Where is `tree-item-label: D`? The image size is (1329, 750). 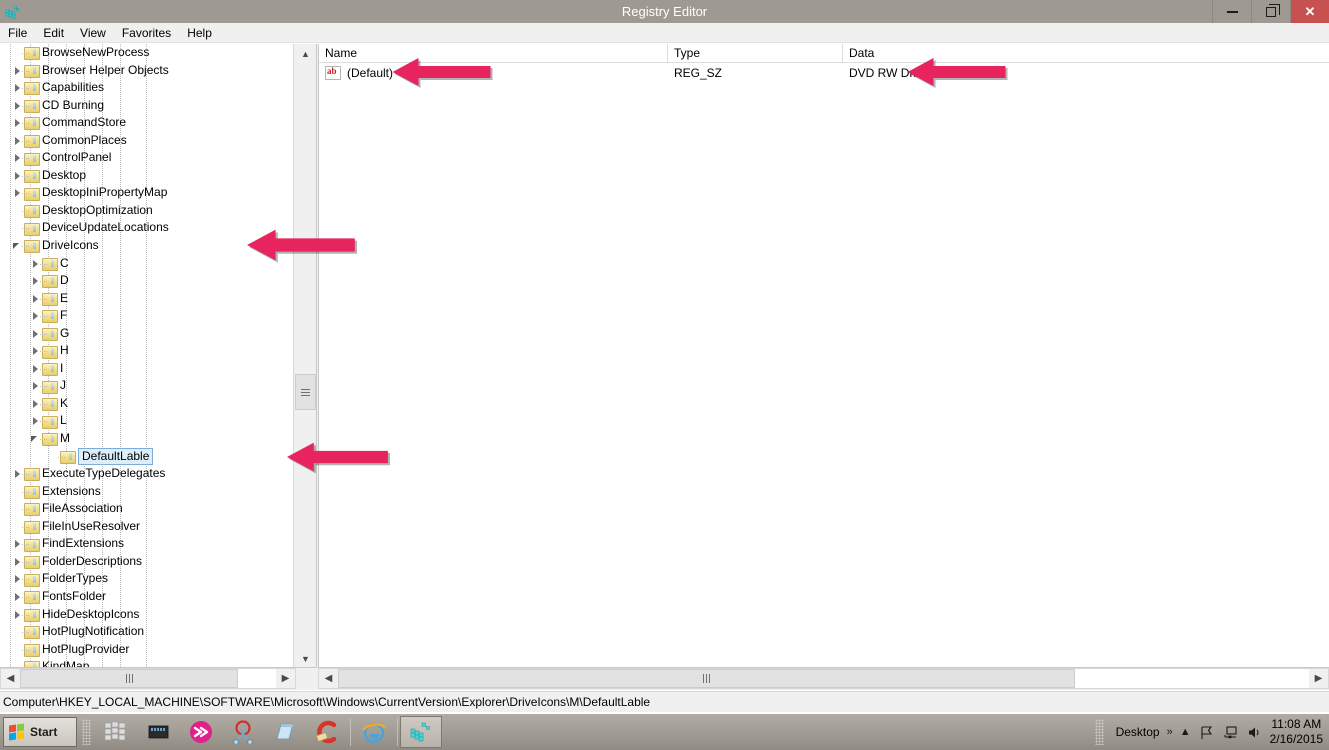 tree-item-label: D is located at coordinates (64, 280).